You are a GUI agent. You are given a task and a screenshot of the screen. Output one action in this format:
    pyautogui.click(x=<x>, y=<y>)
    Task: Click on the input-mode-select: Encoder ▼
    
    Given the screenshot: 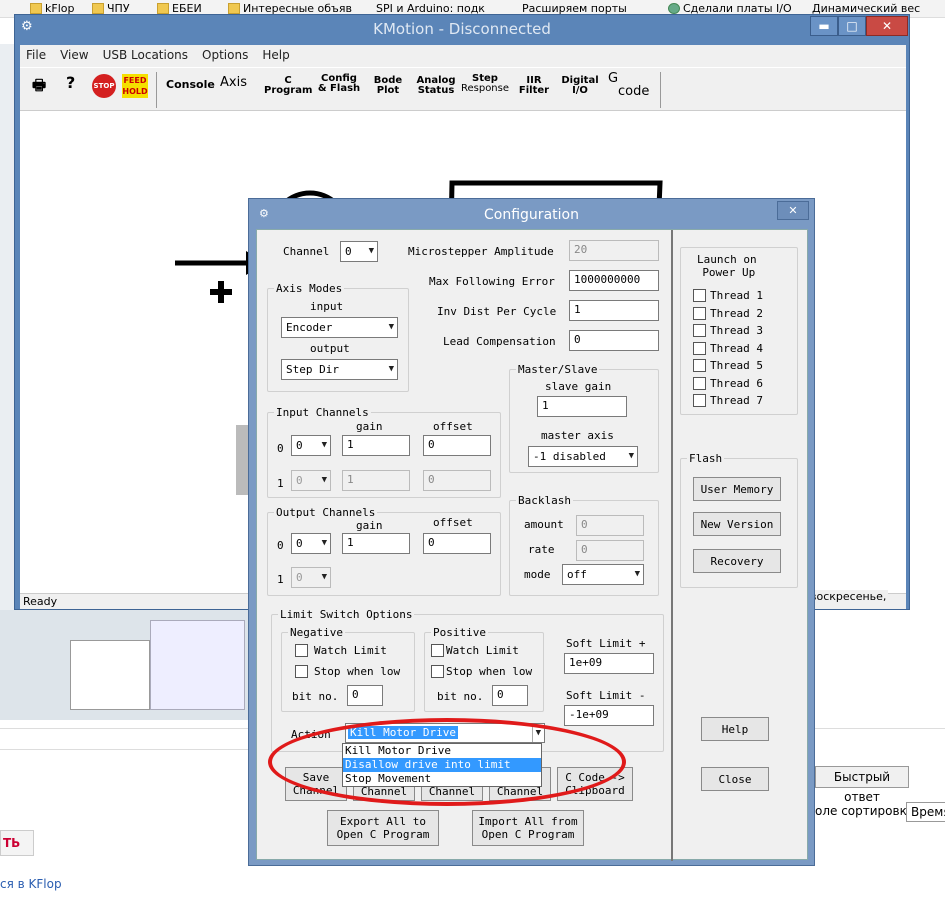 What is the action you would take?
    pyautogui.click(x=339, y=327)
    